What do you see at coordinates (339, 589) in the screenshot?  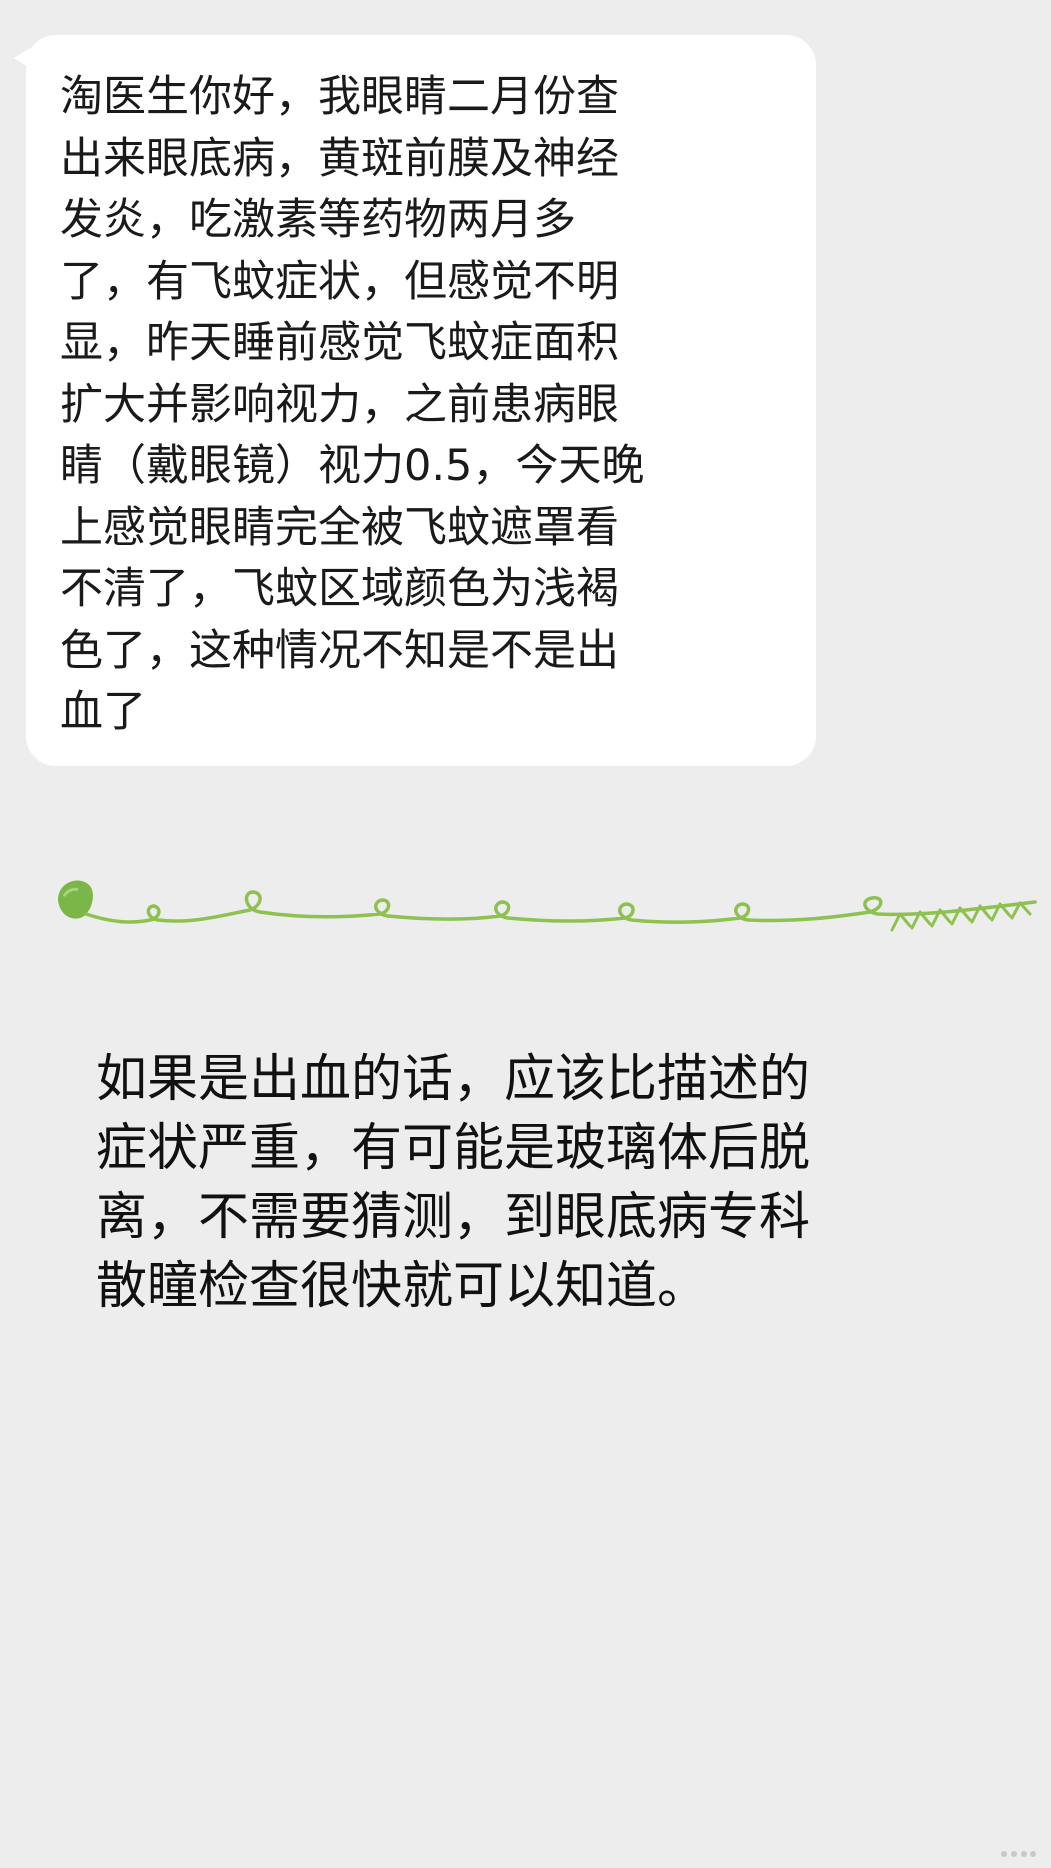 I see `question-line: 不清了，飞蚊区域颜色为浅褐` at bounding box center [339, 589].